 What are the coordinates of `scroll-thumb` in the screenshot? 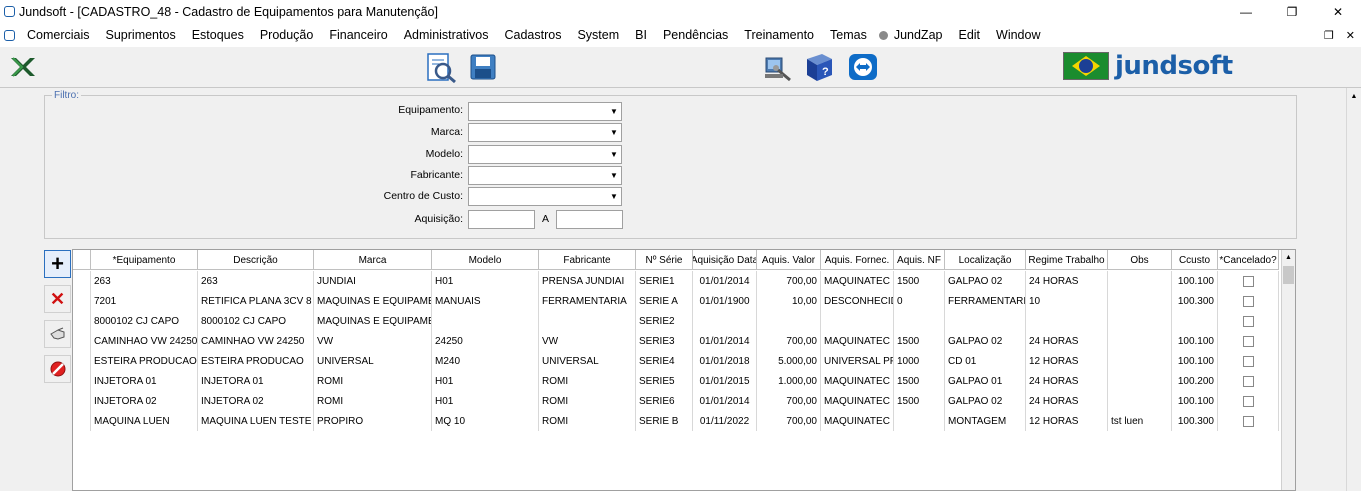 It's located at (1288, 275).